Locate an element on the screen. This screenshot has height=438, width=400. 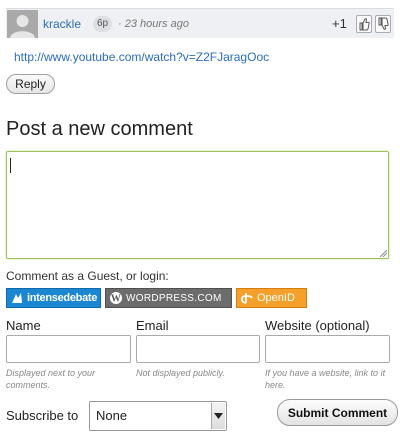
comment-timestamp: · 23 hours ago is located at coordinates (153, 24).